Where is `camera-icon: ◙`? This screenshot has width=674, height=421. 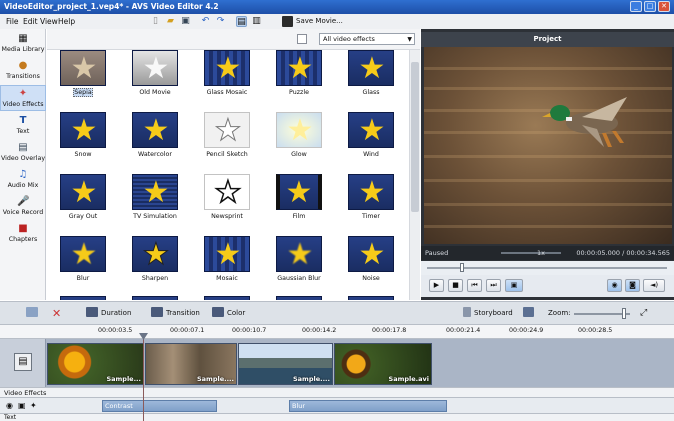 camera-icon: ◙ is located at coordinates (632, 285).